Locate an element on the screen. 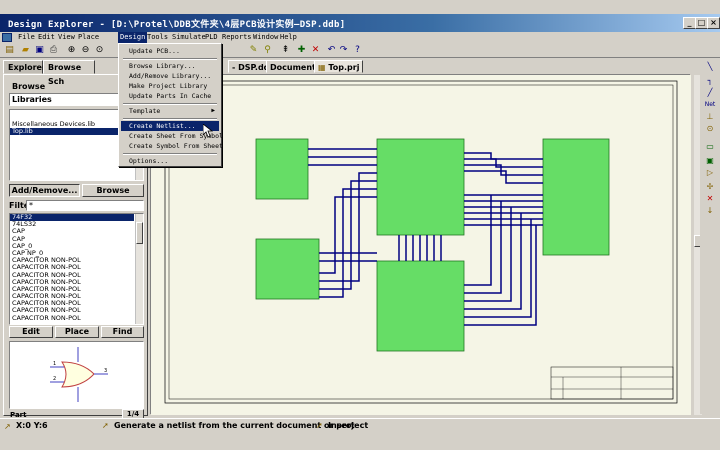 The width and height of the screenshot is (720, 450). print-icon: ⎙ is located at coordinates (53, 50).